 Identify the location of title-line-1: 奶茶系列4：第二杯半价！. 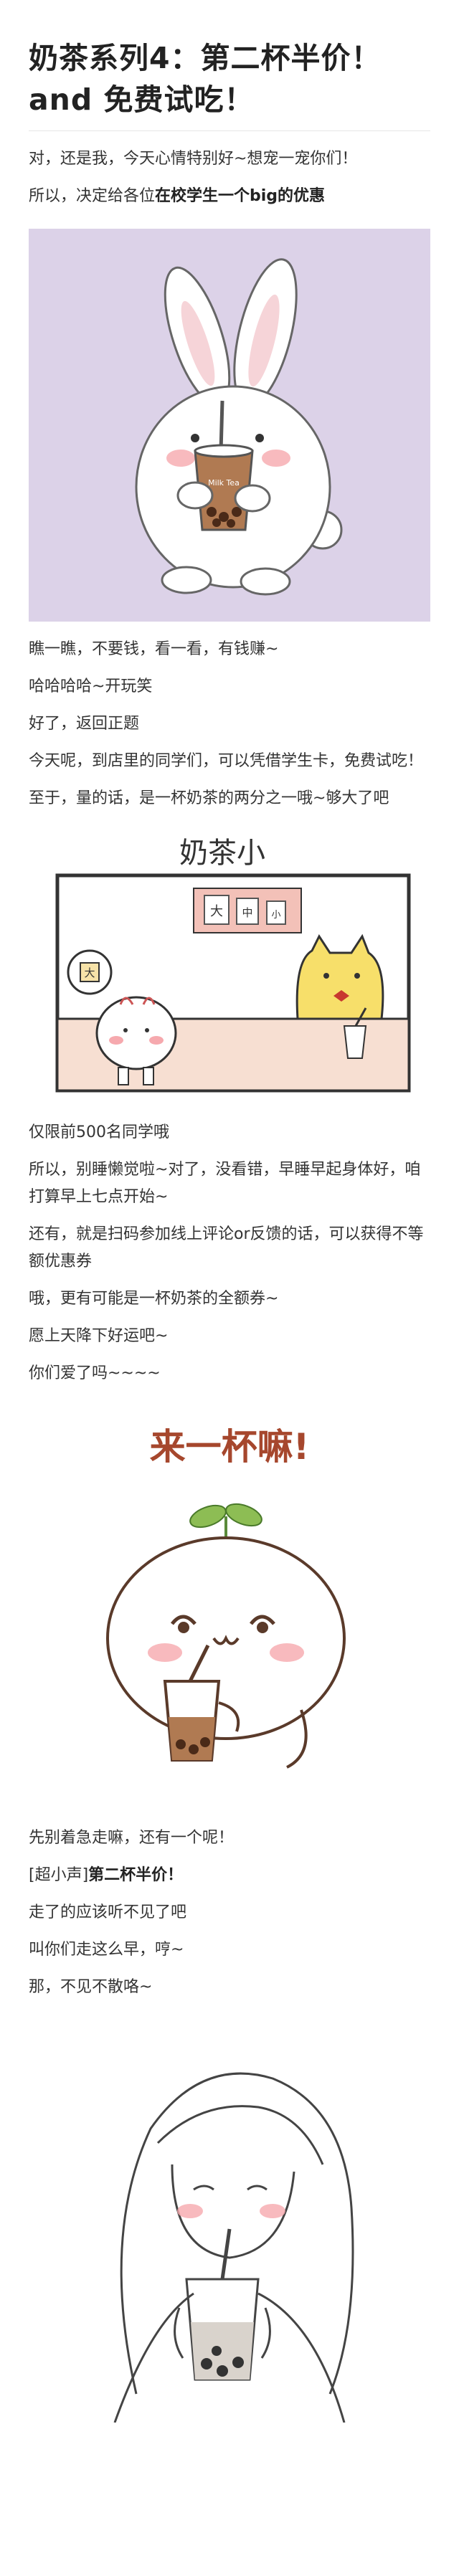
(205, 58).